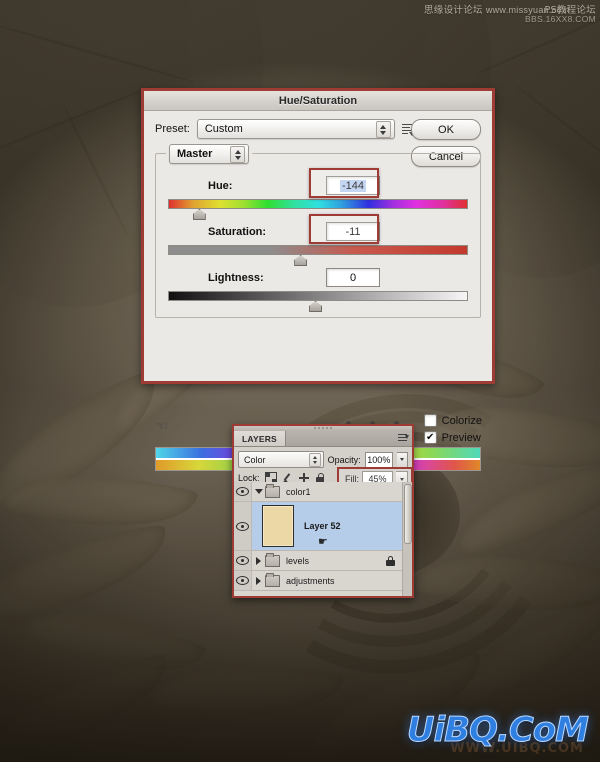 This screenshot has width=600, height=762. I want to click on channel-select: Master, so click(209, 154).